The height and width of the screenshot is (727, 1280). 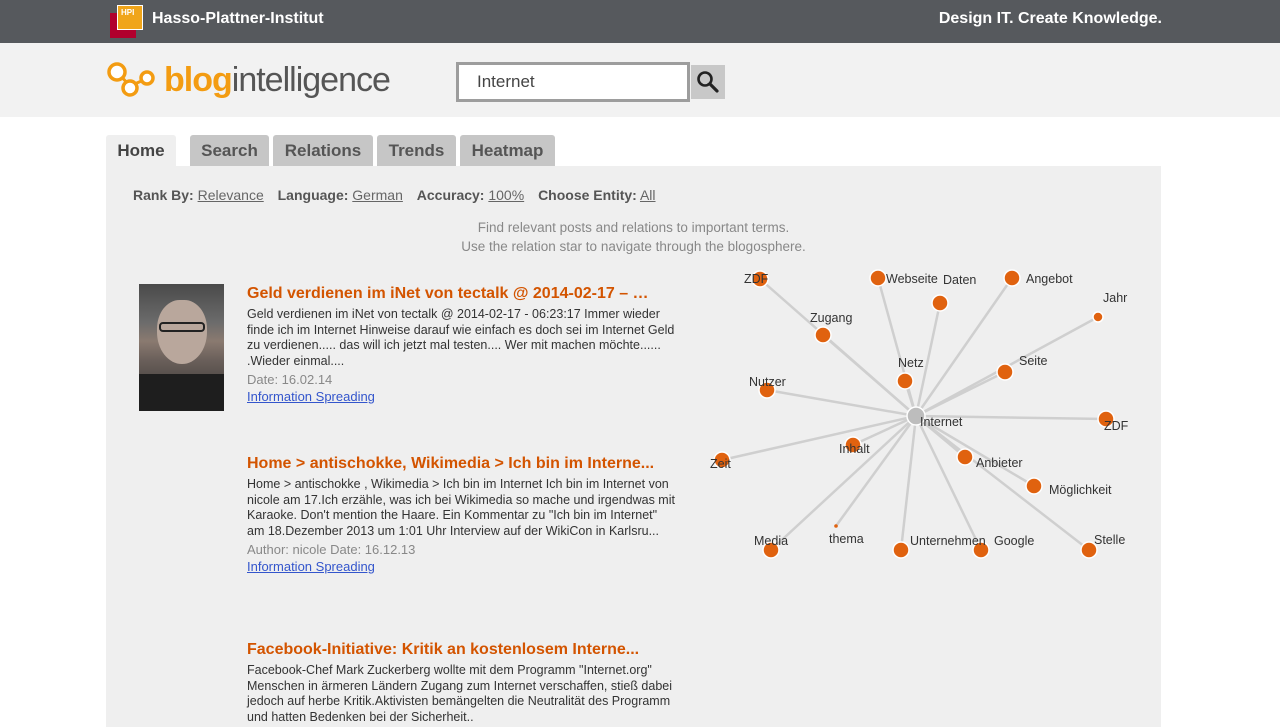 What do you see at coordinates (846, 539) in the screenshot?
I see `node-label: thema` at bounding box center [846, 539].